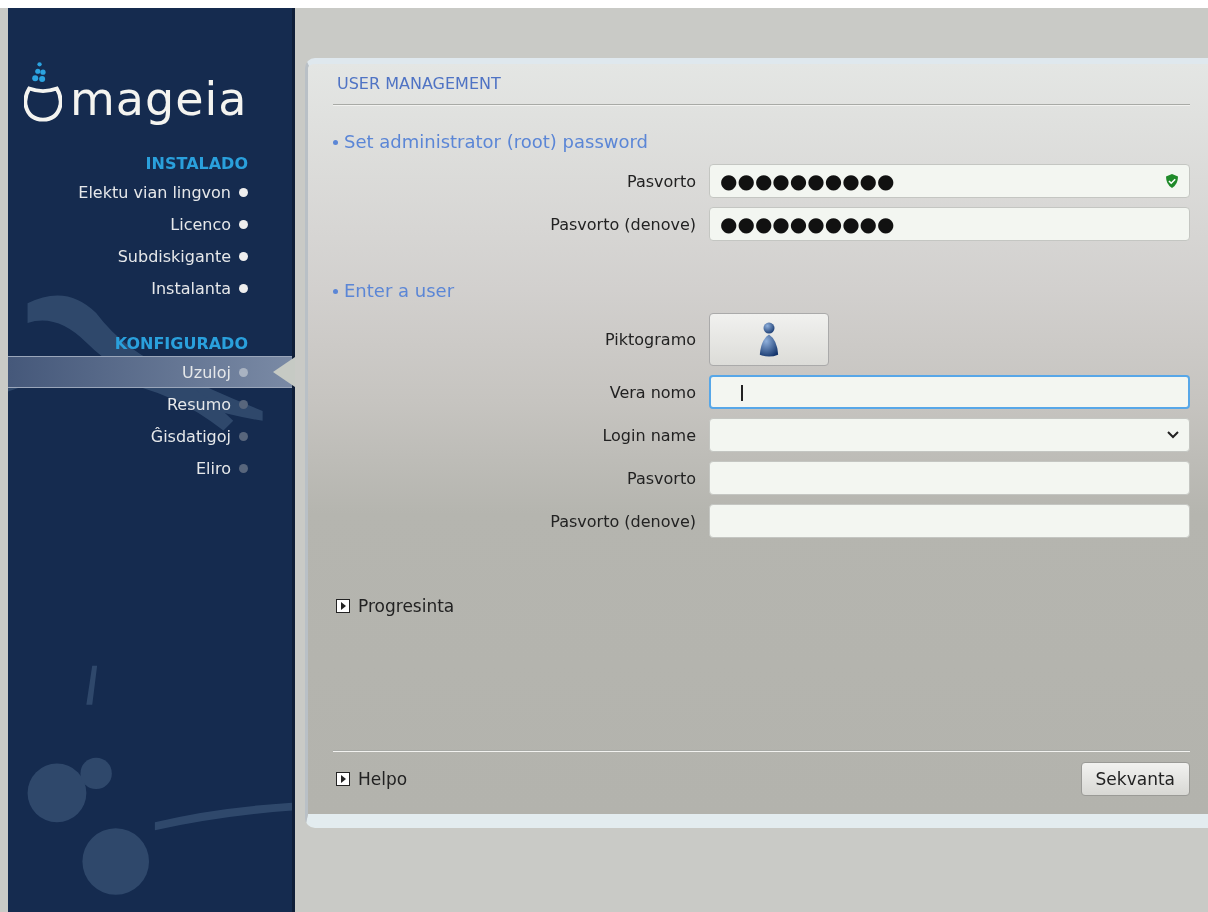 This screenshot has width=1208, height=912. Describe the element at coordinates (1173, 435) in the screenshot. I see `chevron-down-icon` at that location.